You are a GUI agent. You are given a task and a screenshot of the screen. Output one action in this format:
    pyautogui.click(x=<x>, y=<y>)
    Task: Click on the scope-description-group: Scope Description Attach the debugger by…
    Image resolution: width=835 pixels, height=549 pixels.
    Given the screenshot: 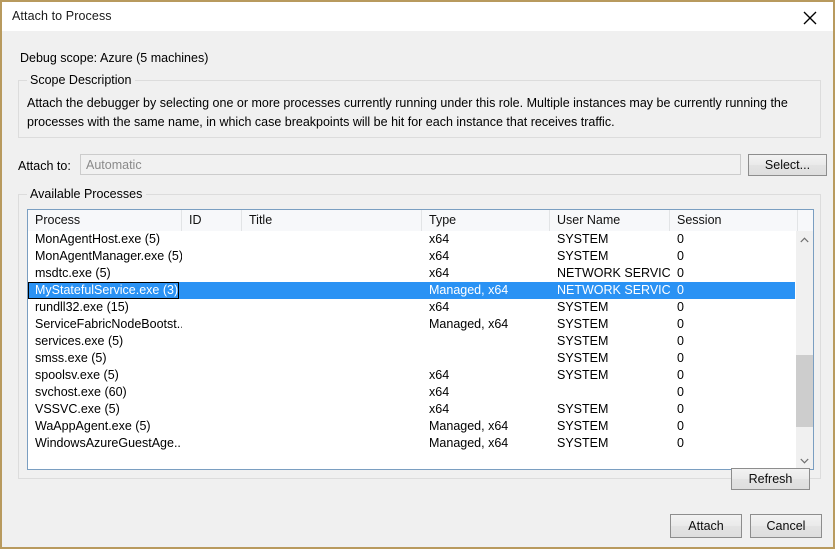 What is the action you would take?
    pyautogui.click(x=419, y=105)
    